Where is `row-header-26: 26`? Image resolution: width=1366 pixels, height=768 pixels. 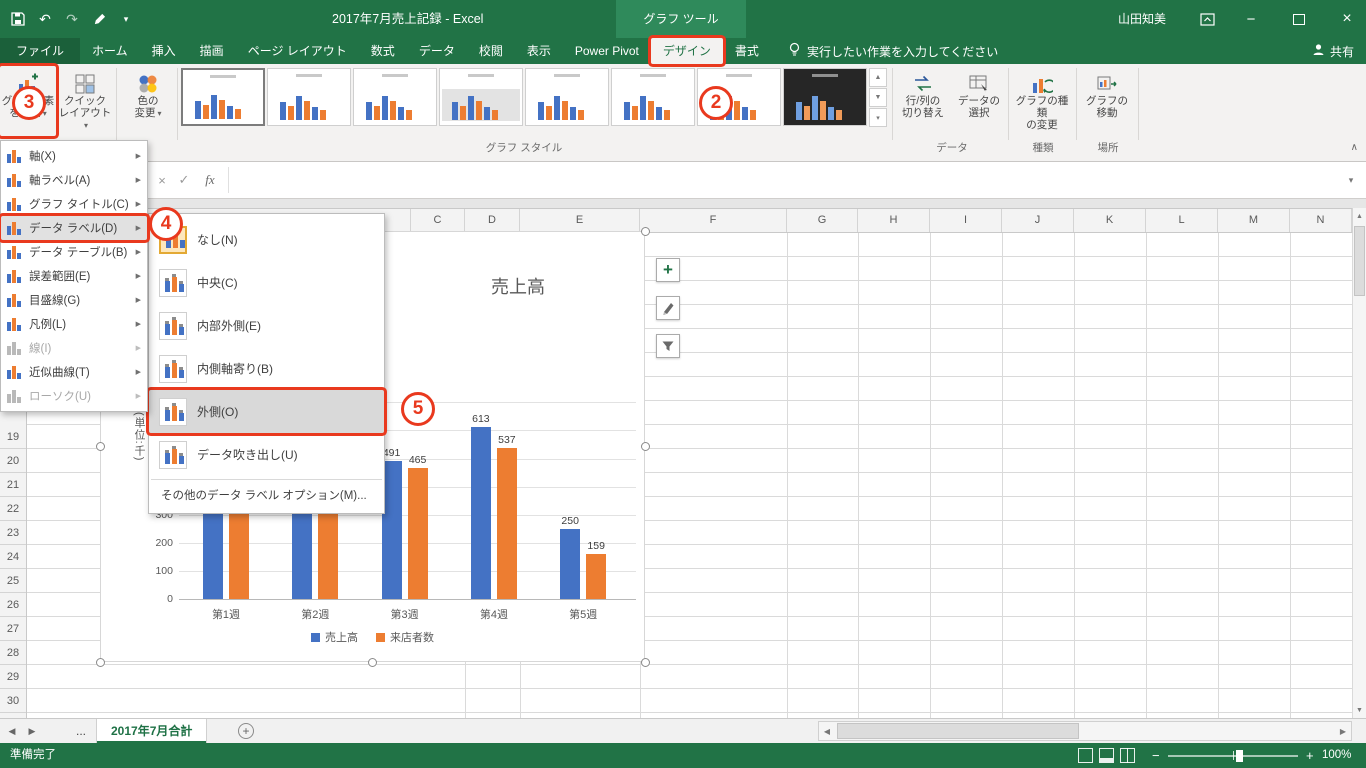
row-header-26: 26 is located at coordinates (13, 605).